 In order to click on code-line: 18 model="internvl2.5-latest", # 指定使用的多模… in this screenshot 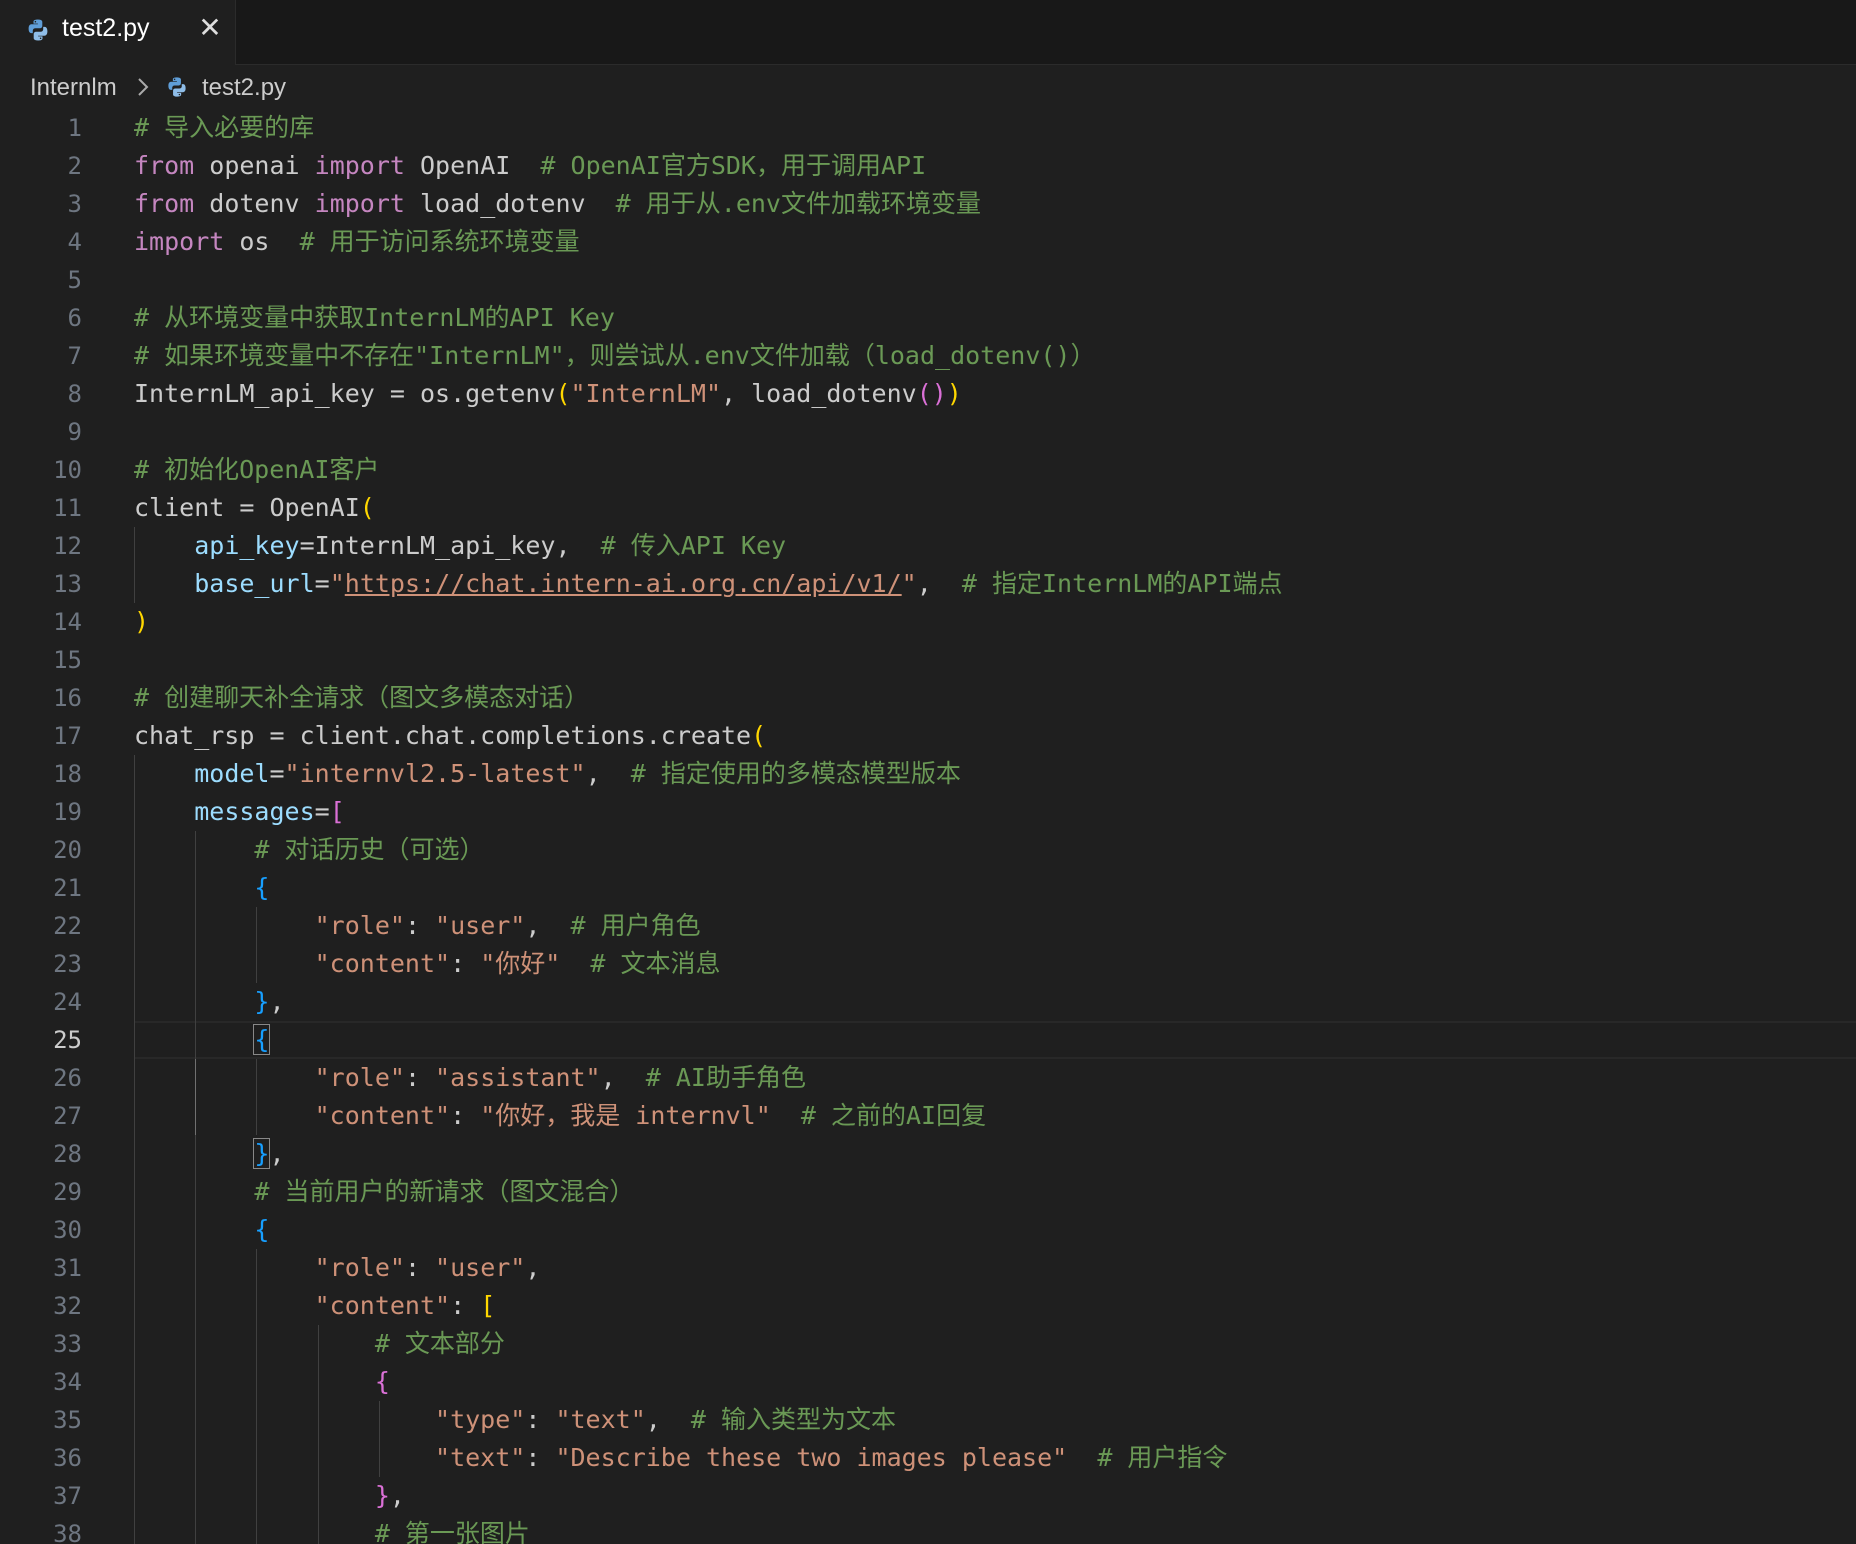, I will do `click(928, 774)`.